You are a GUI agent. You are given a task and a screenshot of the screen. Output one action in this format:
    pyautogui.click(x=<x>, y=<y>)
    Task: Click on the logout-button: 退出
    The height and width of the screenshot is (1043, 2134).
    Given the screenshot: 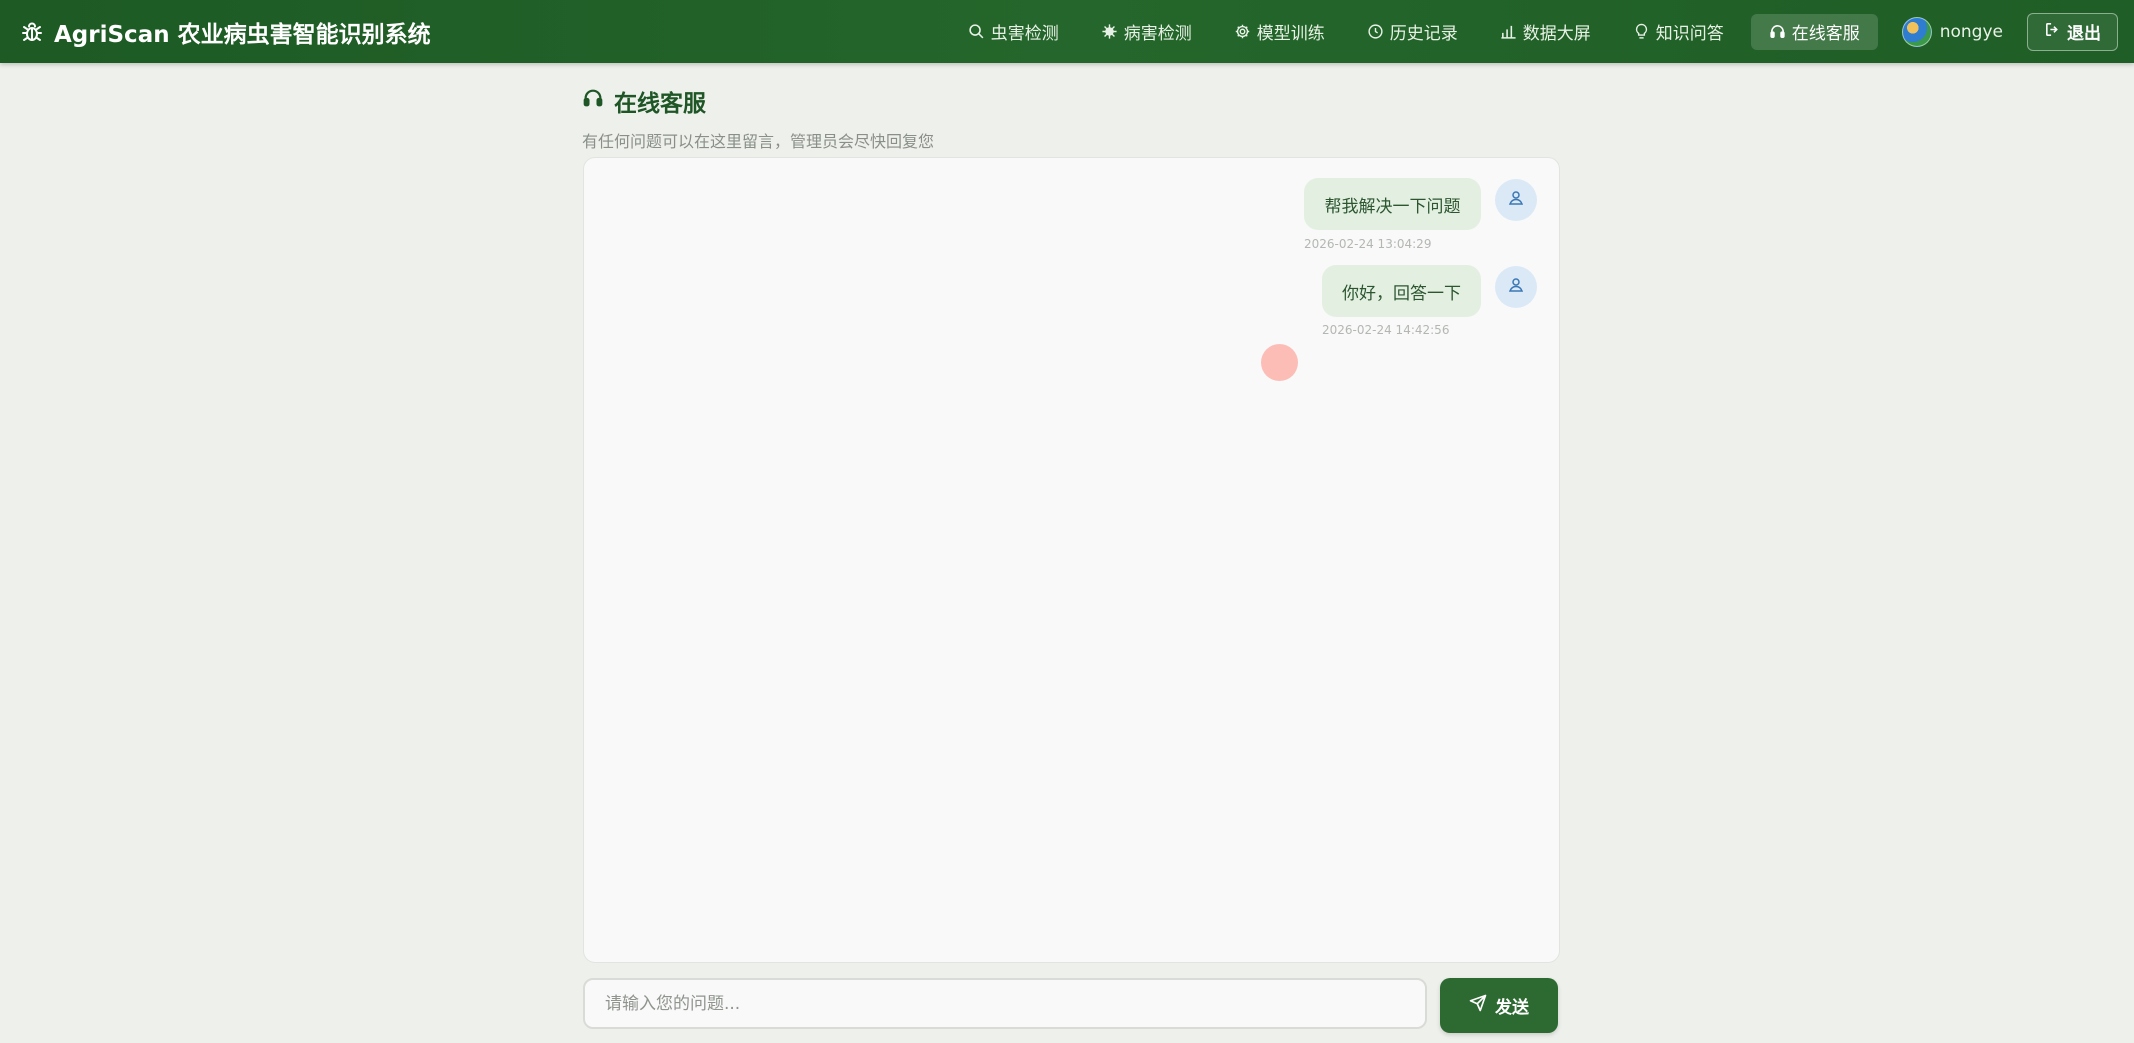 What is the action you would take?
    pyautogui.click(x=2072, y=31)
    